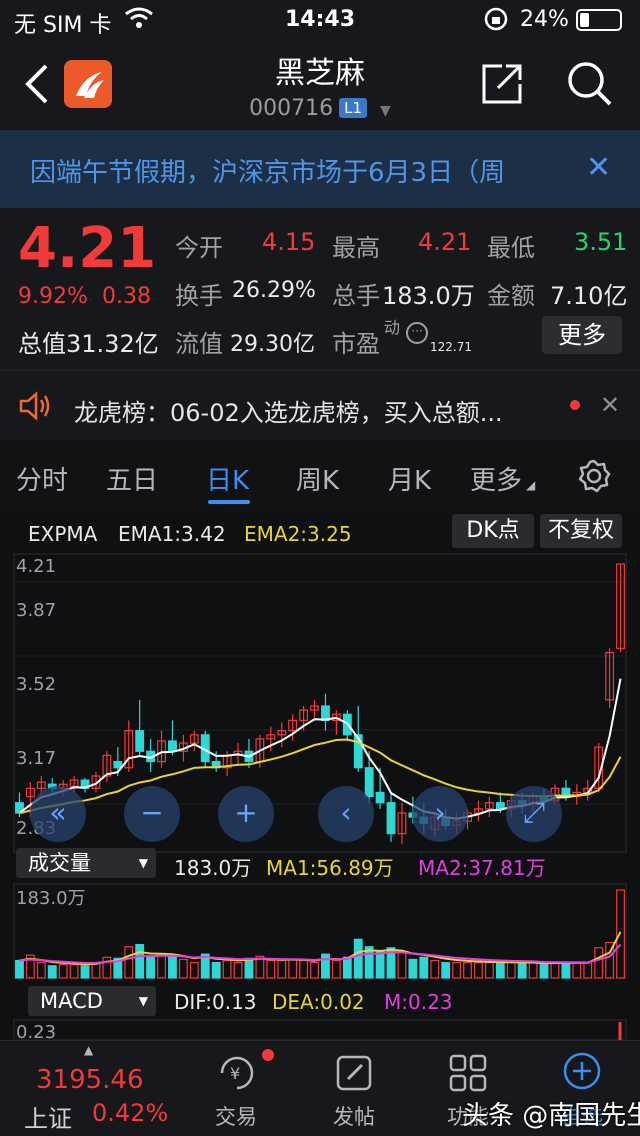 The height and width of the screenshot is (1136, 640). Describe the element at coordinates (143, 863) in the screenshot. I see `chevron-down-icon: ▼` at that location.